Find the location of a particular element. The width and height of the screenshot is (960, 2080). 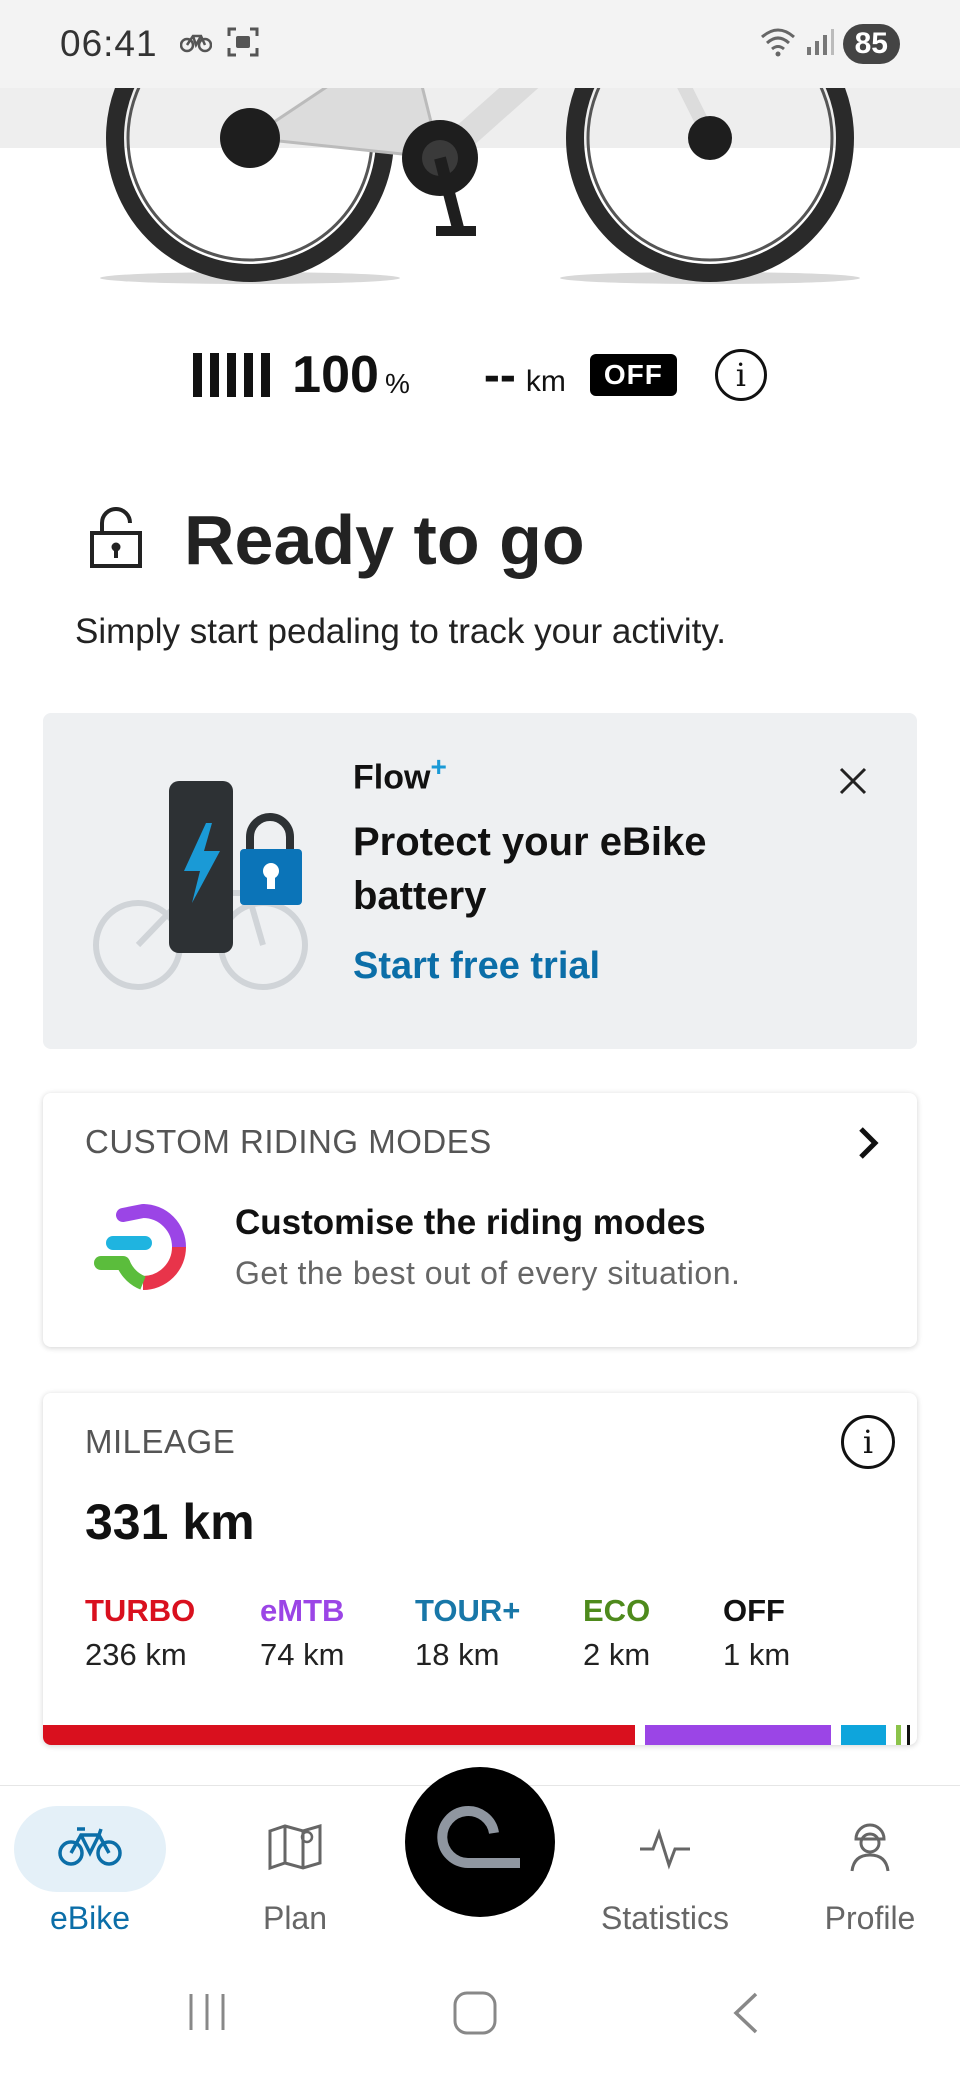

battery-percent-value: 100 is located at coordinates (335, 375).